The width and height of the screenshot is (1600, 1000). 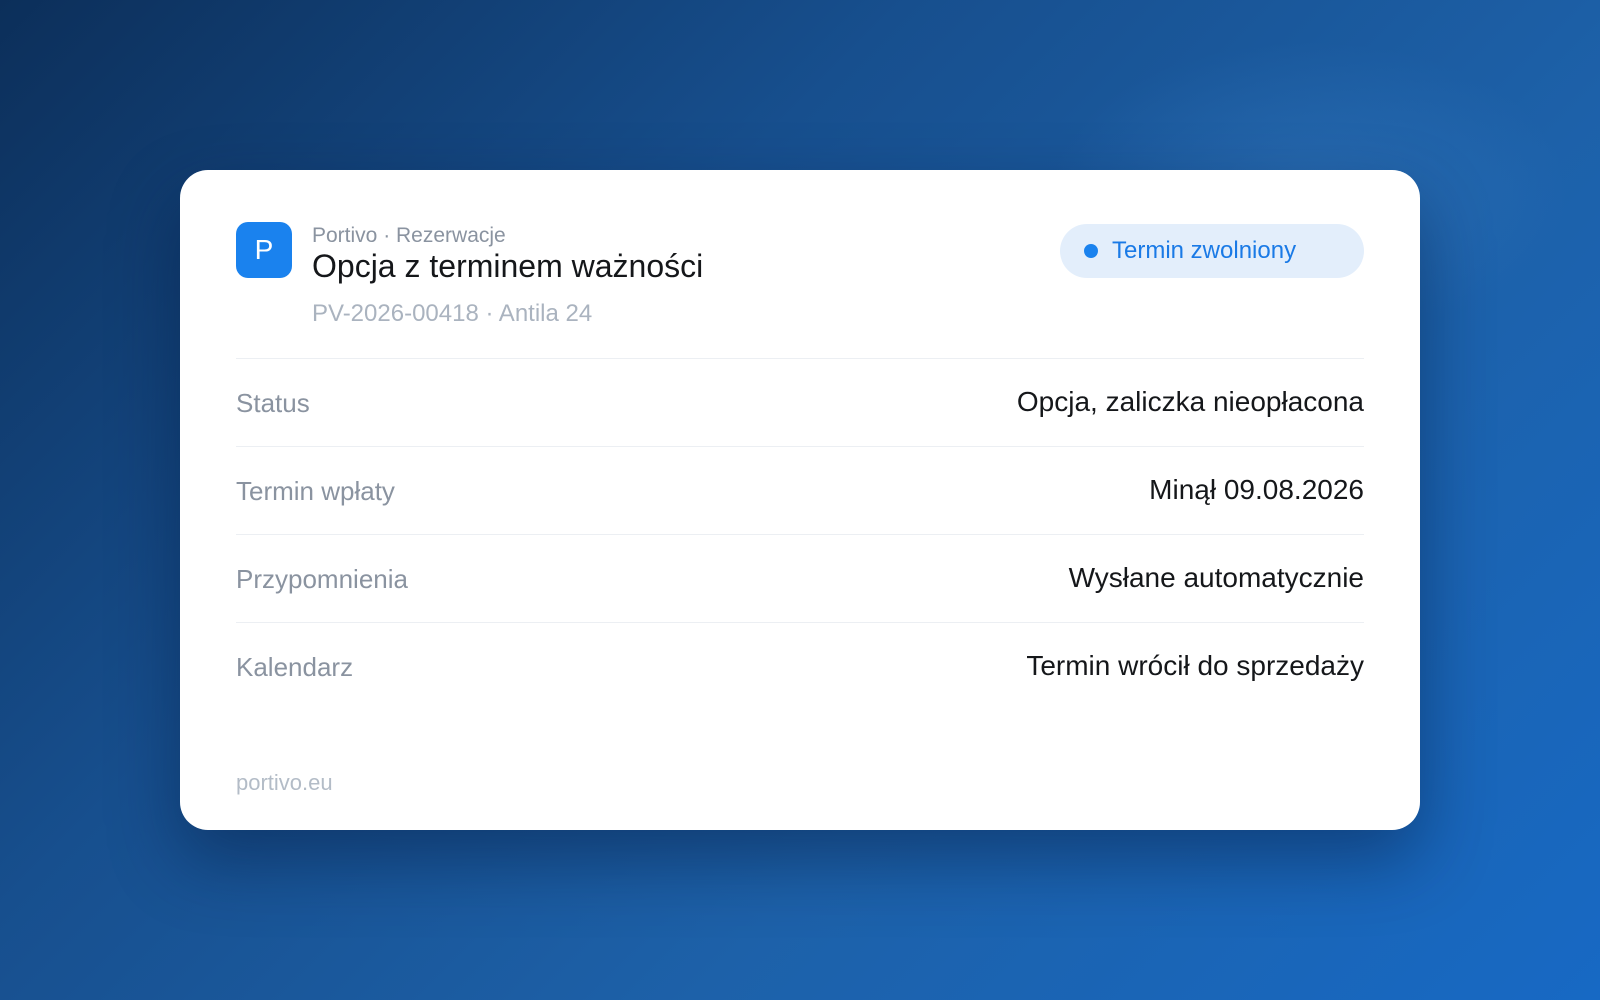 What do you see at coordinates (800, 666) in the screenshot?
I see `detail-row-calendar: Kalendarz Termin wrócił do sprzedaży` at bounding box center [800, 666].